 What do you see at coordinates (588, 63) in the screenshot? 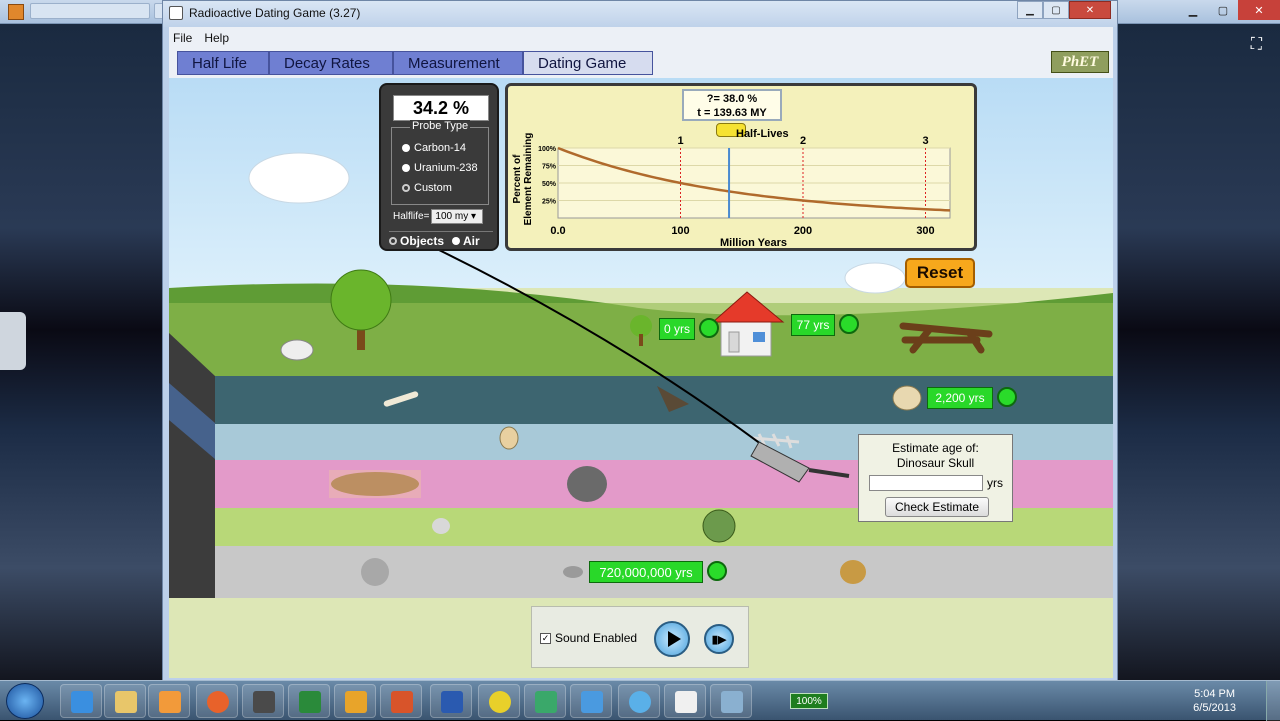
I see `tab-dating-game: Dating Game` at bounding box center [588, 63].